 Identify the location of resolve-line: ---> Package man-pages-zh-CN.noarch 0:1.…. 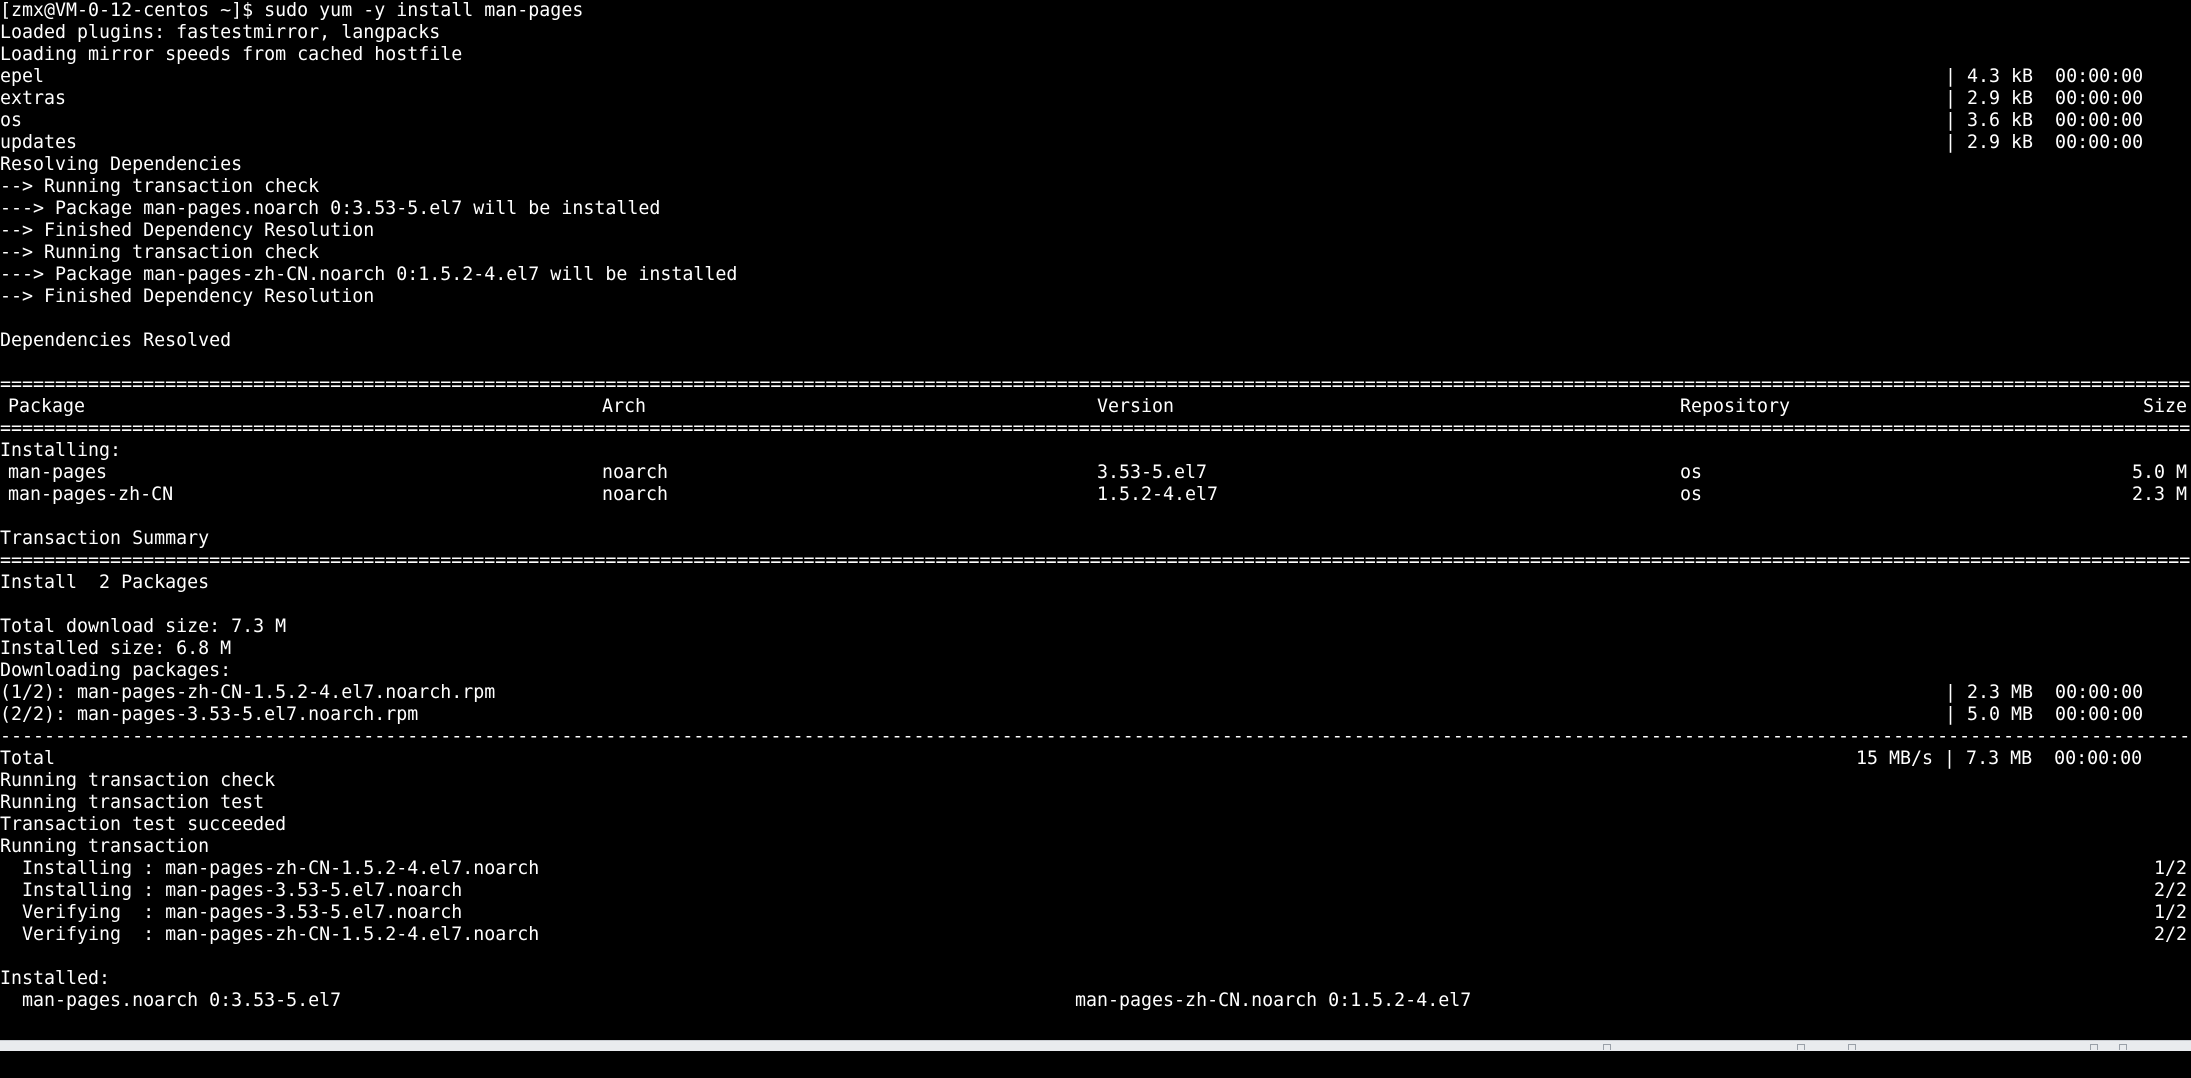
(369, 274).